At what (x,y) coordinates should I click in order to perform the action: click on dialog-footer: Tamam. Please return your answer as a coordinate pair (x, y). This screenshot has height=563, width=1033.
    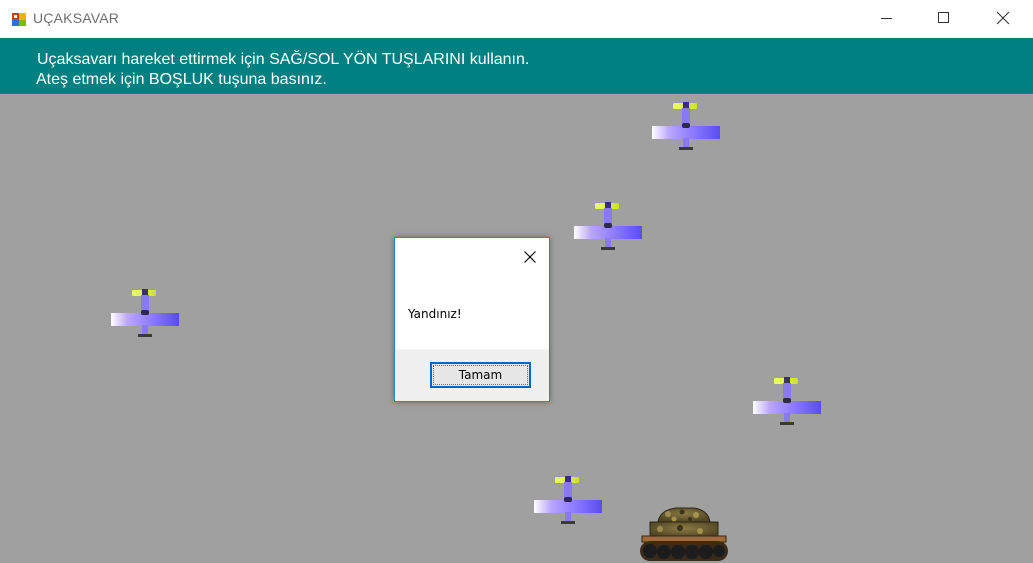
    Looking at the image, I should click on (472, 375).